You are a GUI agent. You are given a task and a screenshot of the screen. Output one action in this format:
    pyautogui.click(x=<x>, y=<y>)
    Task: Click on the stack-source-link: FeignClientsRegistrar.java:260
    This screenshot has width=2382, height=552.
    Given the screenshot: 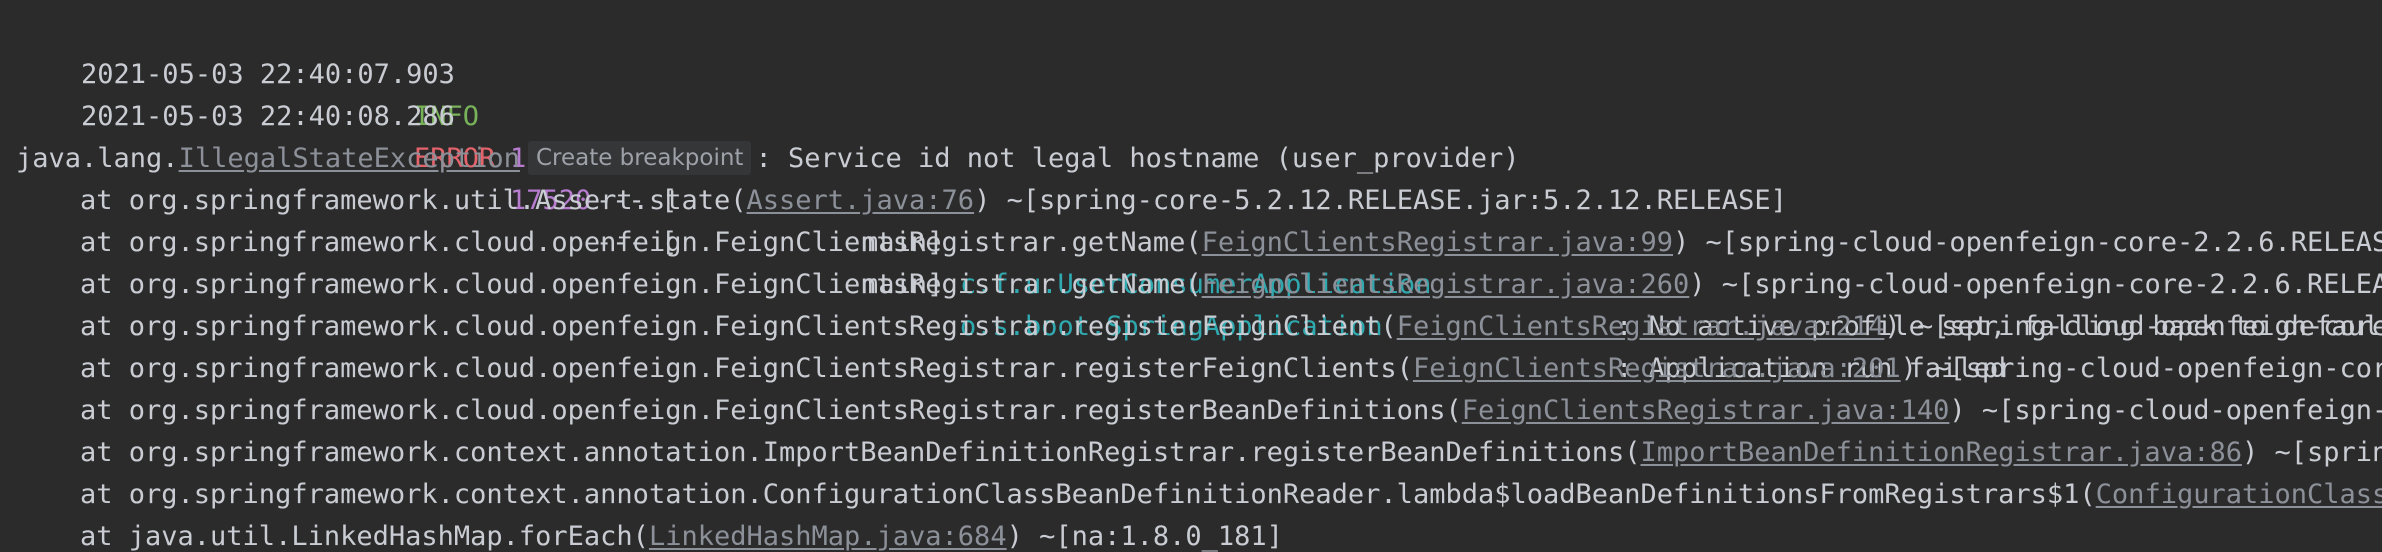 What is the action you would take?
    pyautogui.click(x=1446, y=284)
    